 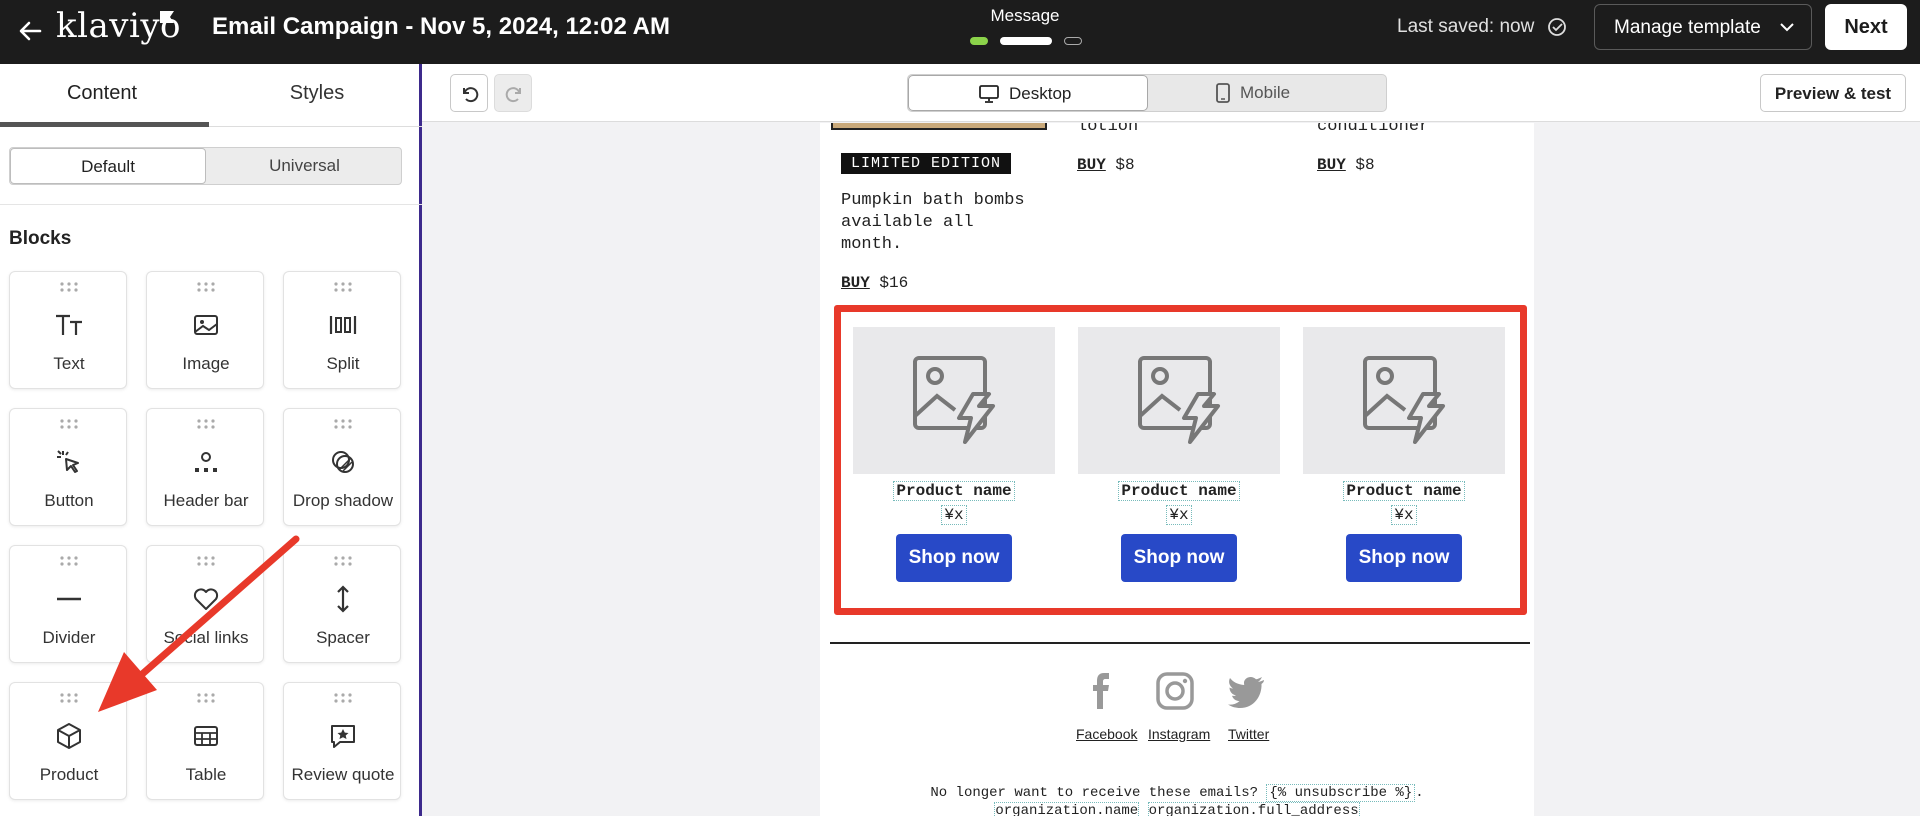 What do you see at coordinates (206, 462) in the screenshot?
I see `header-bar-icon` at bounding box center [206, 462].